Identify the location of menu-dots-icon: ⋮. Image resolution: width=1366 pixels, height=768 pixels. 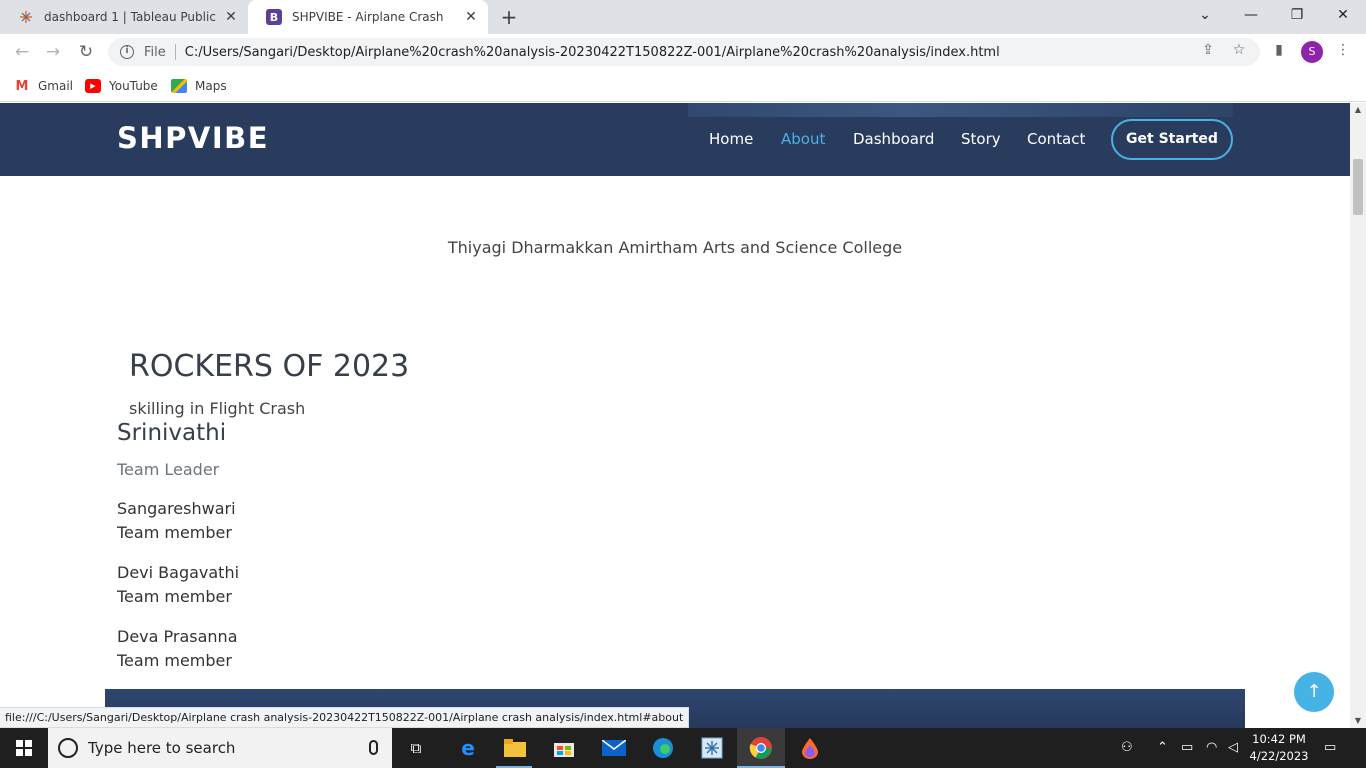
(1343, 50).